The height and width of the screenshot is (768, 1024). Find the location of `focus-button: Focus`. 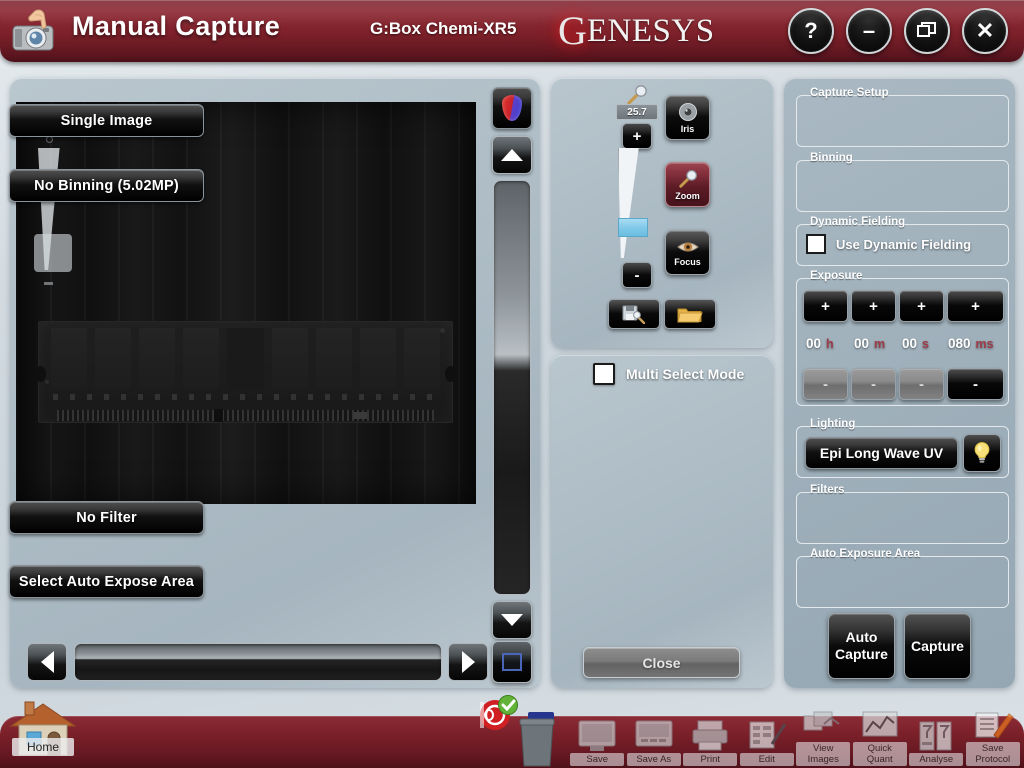

focus-button: Focus is located at coordinates (687, 252).